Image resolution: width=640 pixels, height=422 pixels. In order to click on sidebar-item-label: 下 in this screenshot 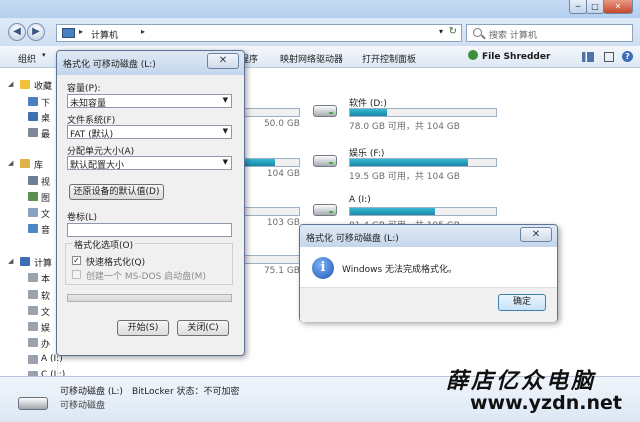, I will do `click(46, 104)`.